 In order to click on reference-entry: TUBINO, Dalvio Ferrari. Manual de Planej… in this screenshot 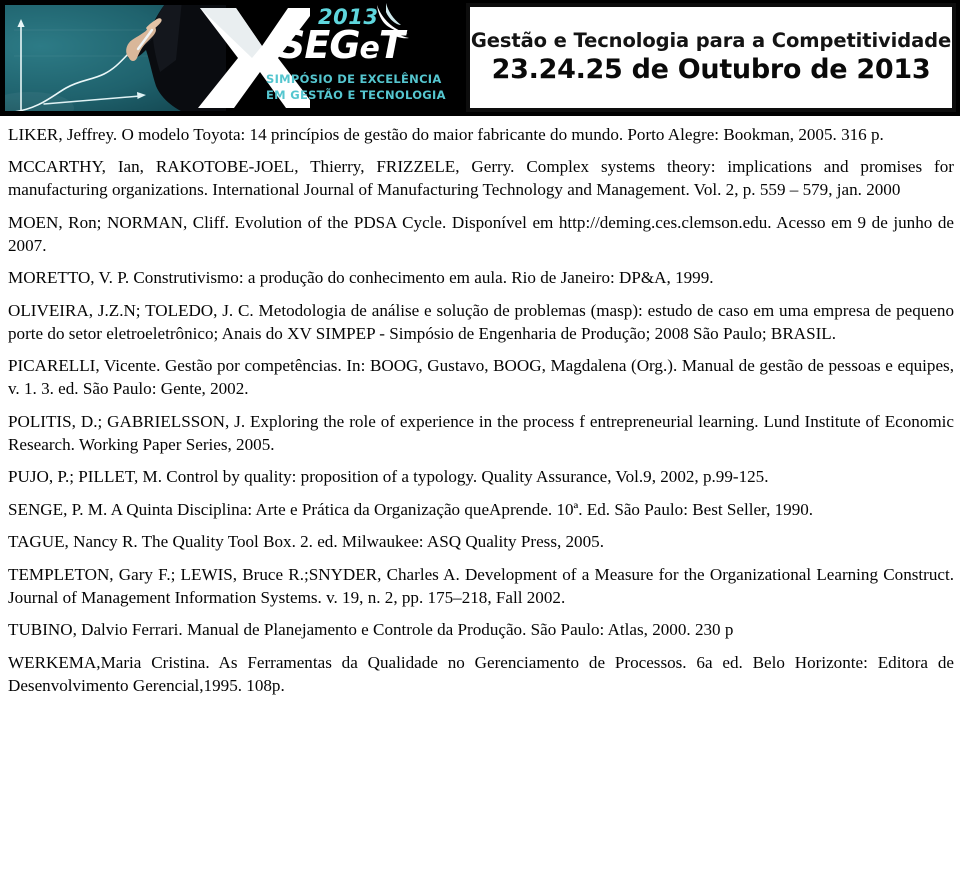, I will do `click(371, 630)`.